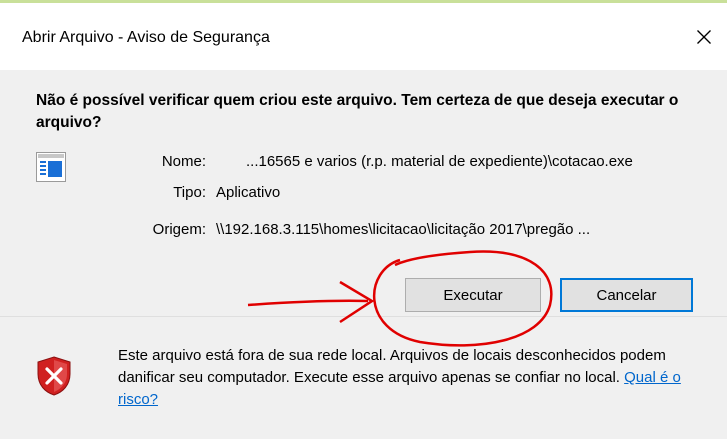 The image size is (727, 439). What do you see at coordinates (248, 192) in the screenshot?
I see `file-type-value: Aplicativo` at bounding box center [248, 192].